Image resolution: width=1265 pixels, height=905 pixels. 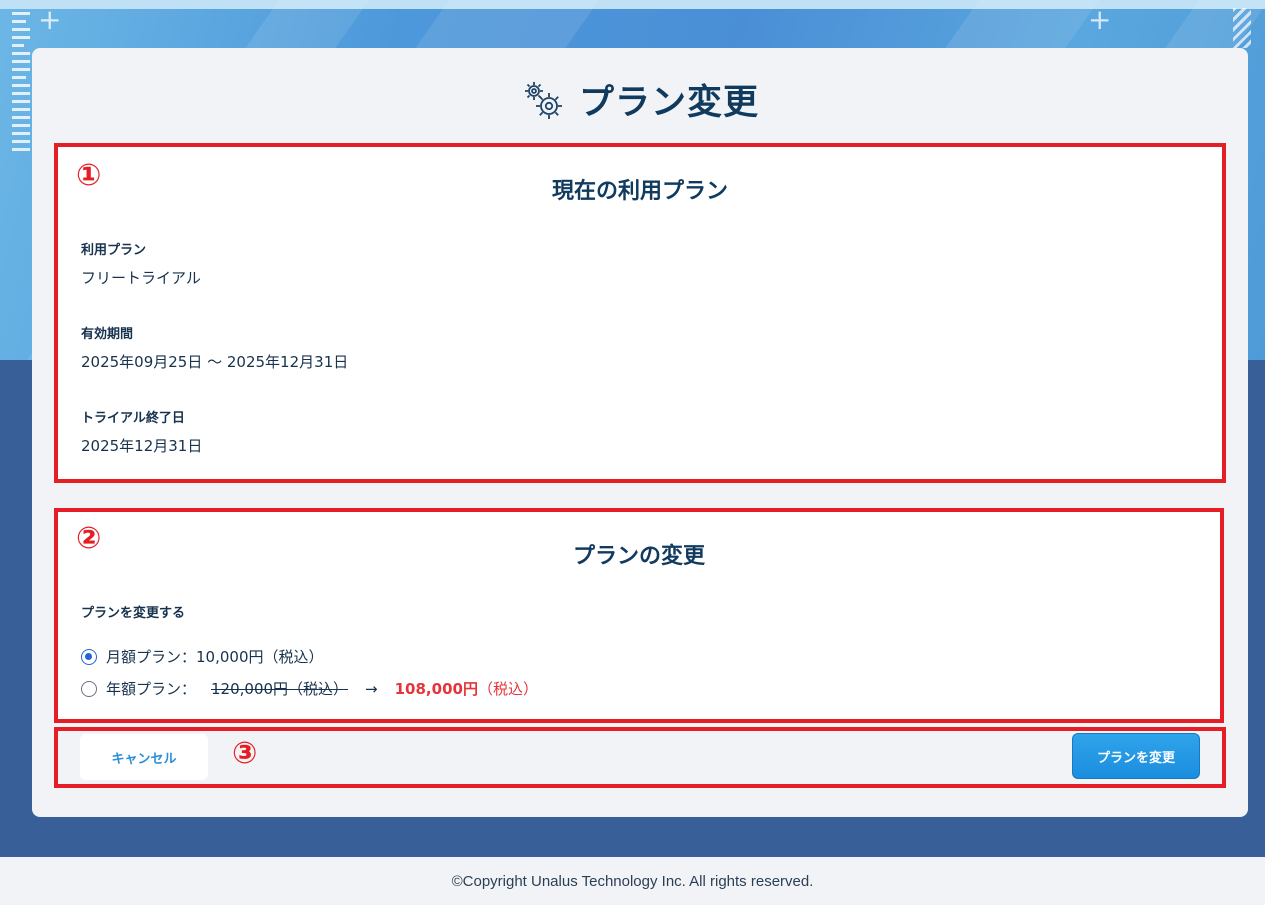 I want to click on page-header: プラン変更, so click(x=640, y=99).